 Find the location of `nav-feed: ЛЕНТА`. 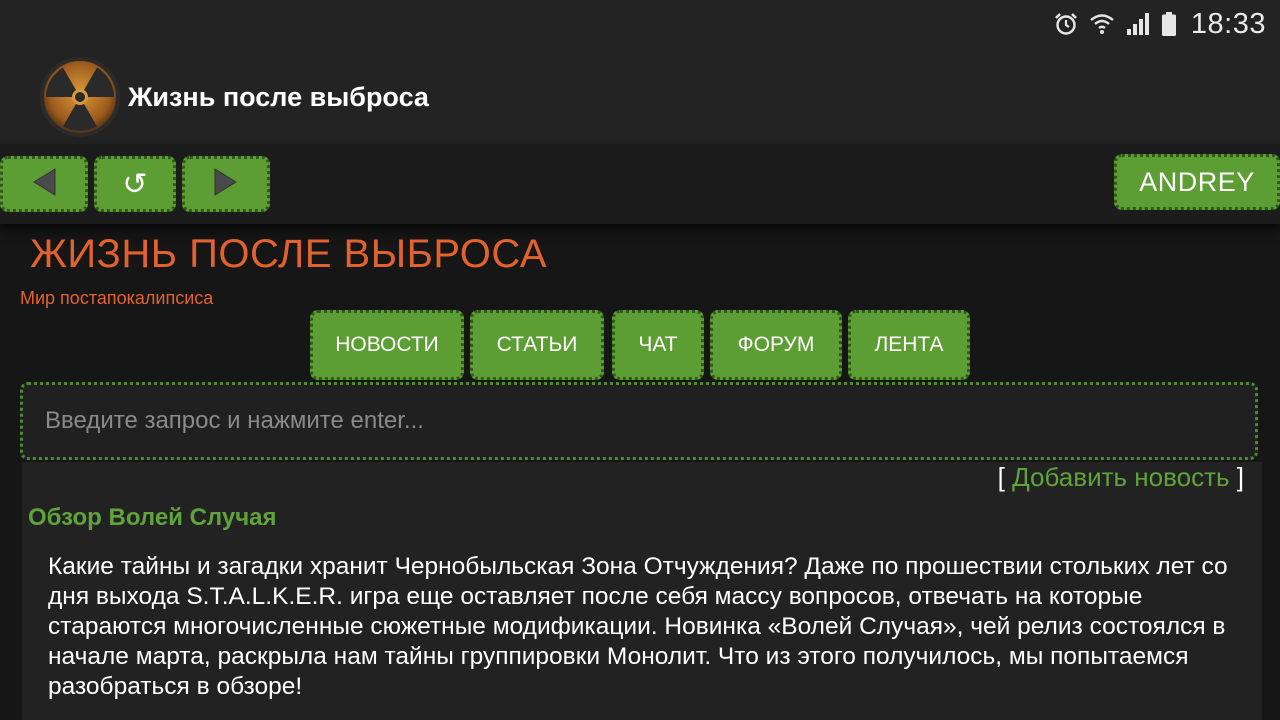

nav-feed: ЛЕНТА is located at coordinates (909, 345).